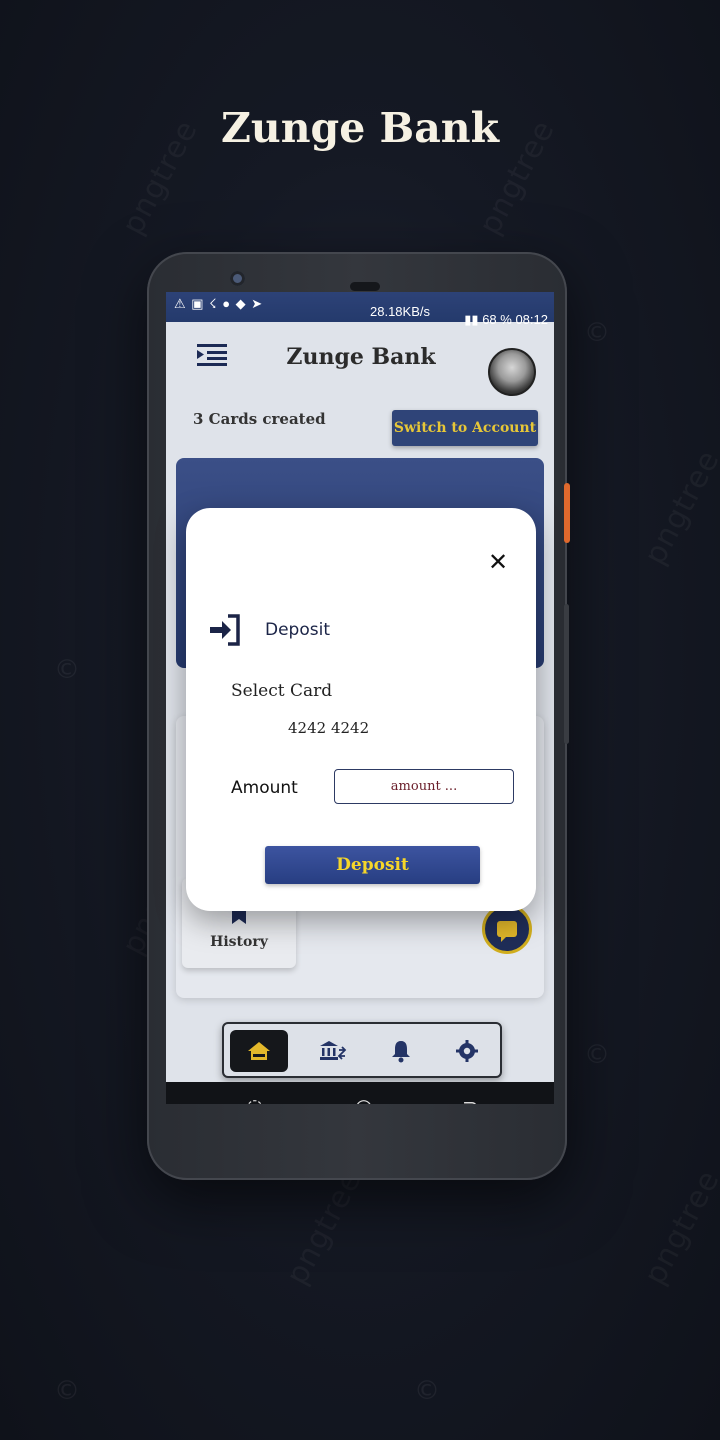  I want to click on clock: 08:12, so click(531, 319).